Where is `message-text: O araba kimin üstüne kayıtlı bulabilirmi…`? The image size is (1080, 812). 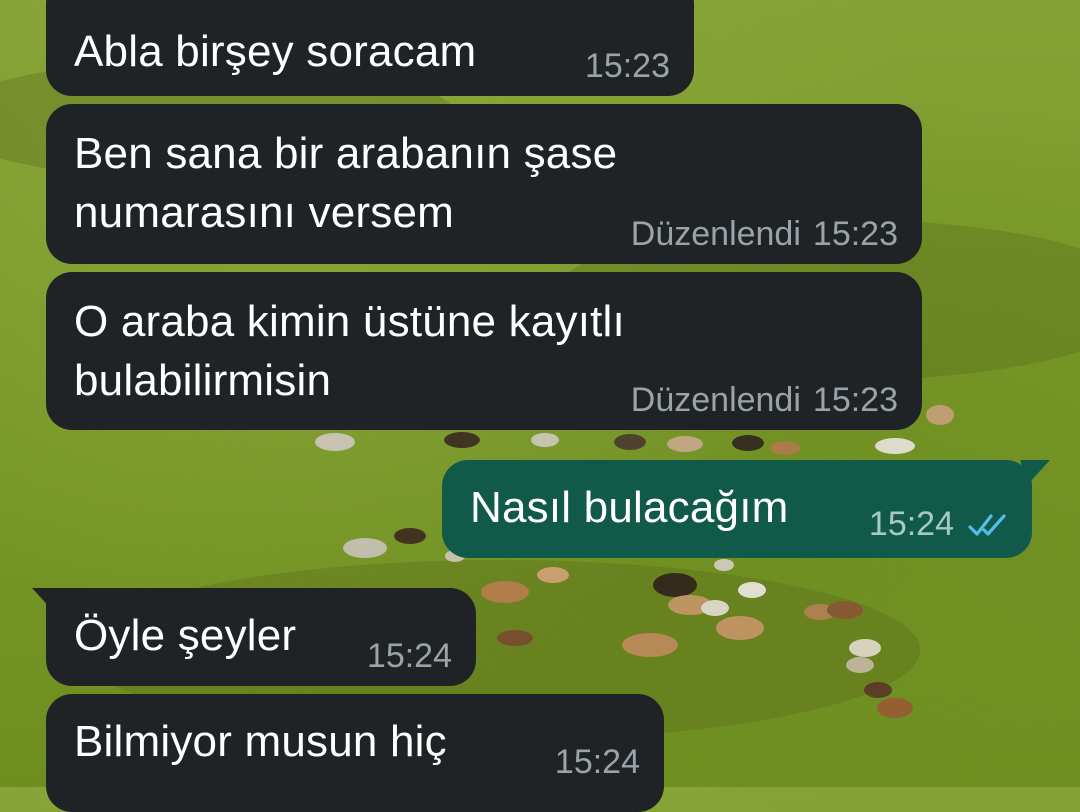 message-text: O araba kimin üstüne kayıtlı bulabilirmi… is located at coordinates (349, 351).